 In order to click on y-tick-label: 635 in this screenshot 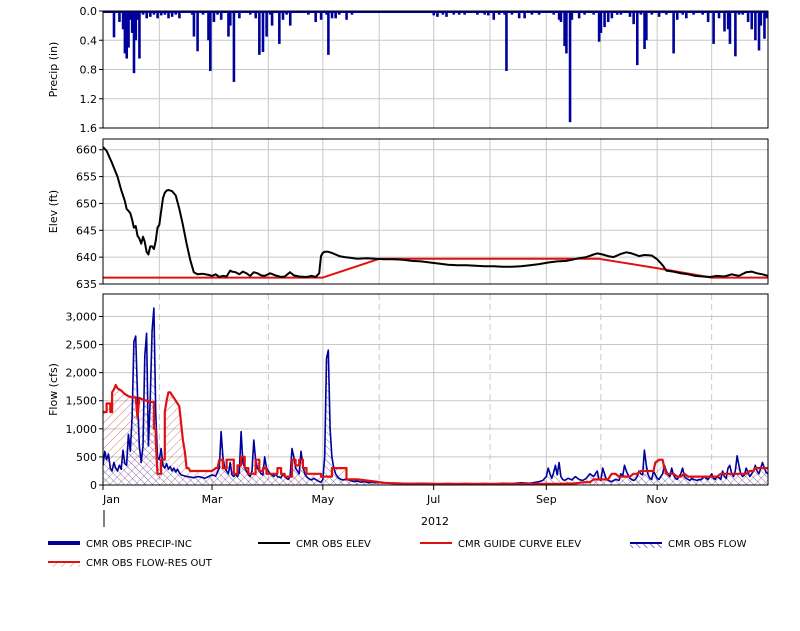, I will do `click(86, 284)`.